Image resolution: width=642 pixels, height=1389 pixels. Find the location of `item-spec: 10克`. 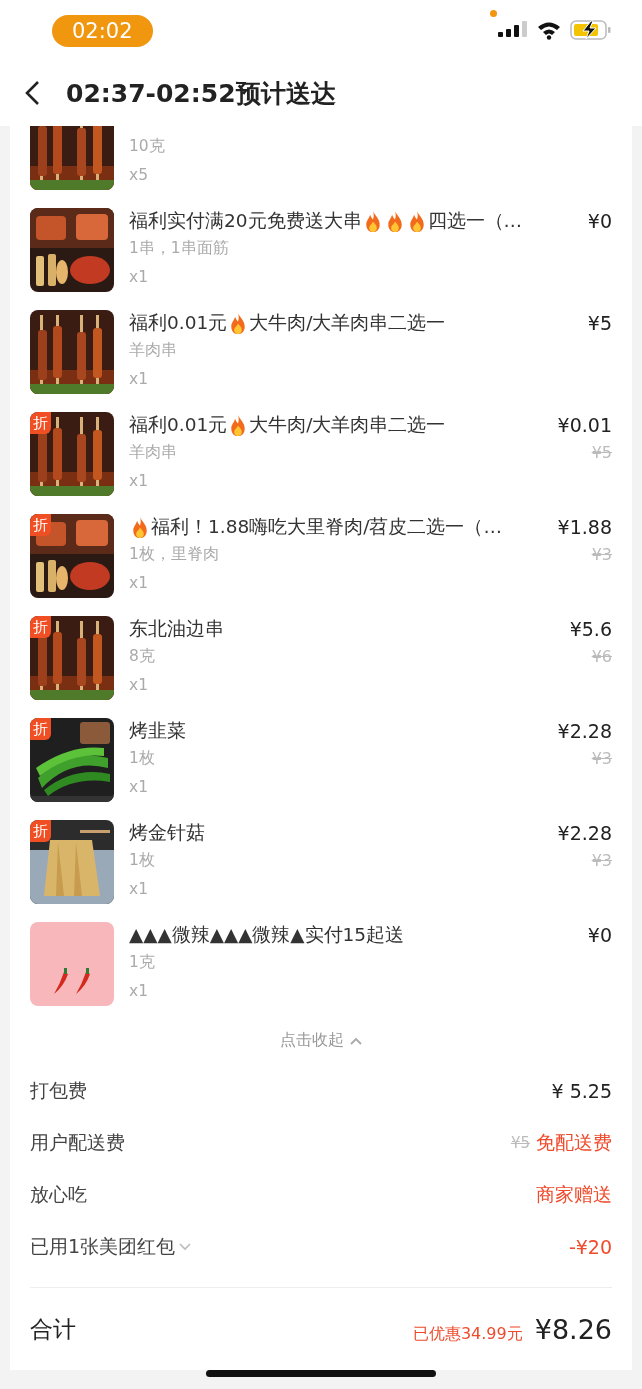

item-spec: 10克 is located at coordinates (147, 146).